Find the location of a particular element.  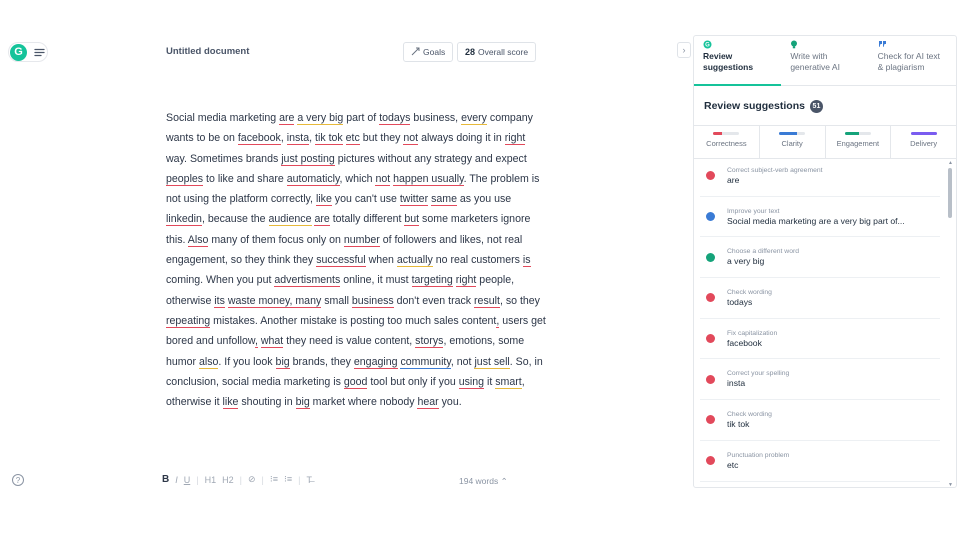

tab-write-with-ai: Write with generative AI is located at coordinates (824, 60).